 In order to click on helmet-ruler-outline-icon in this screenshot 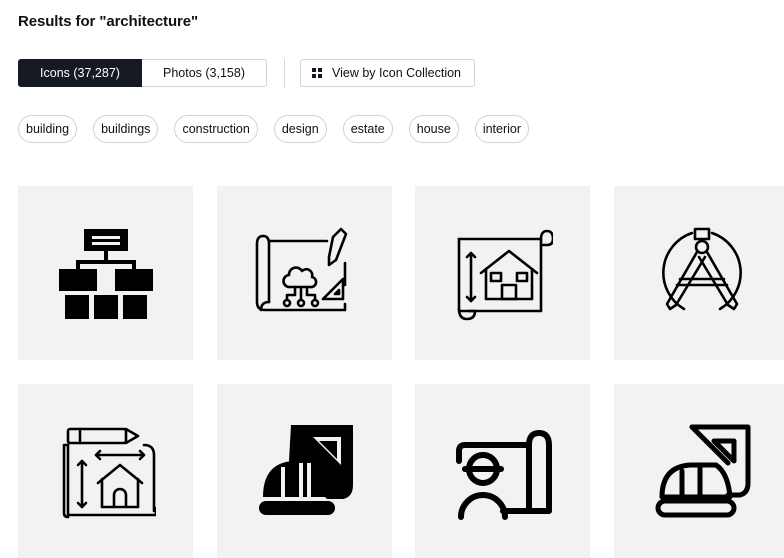, I will do `click(702, 471)`.